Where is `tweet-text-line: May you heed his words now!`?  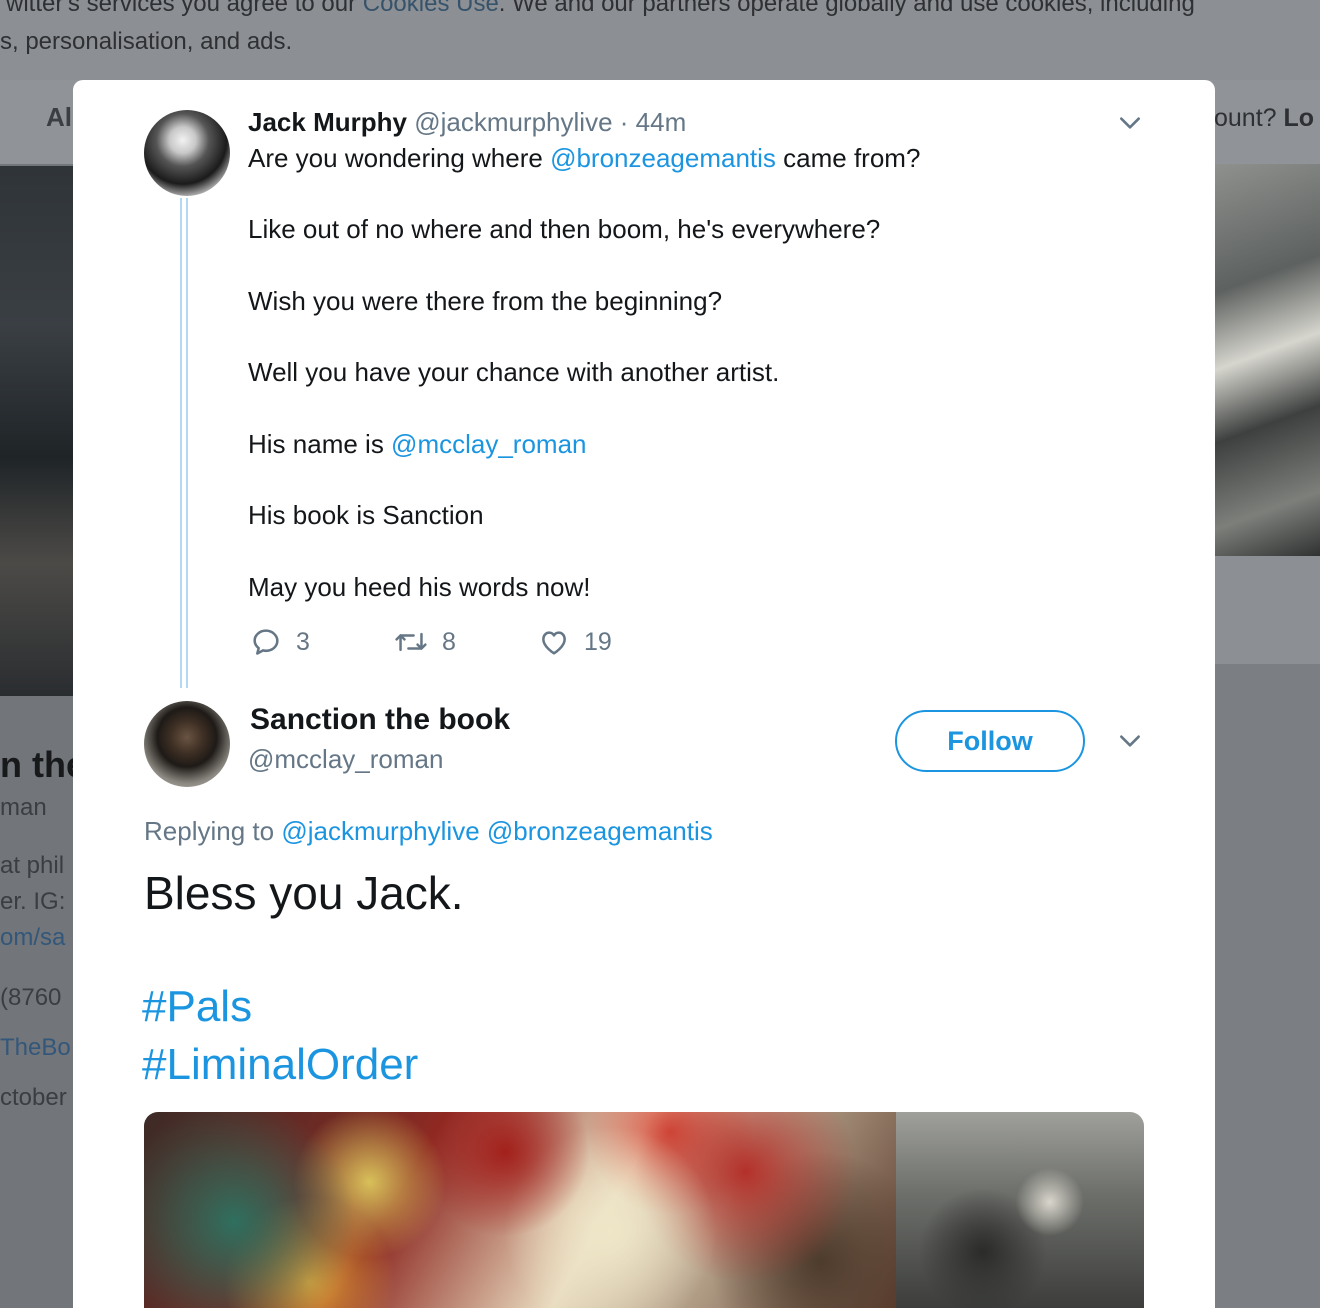
tweet-text-line: May you heed his words now! is located at coordinates (419, 587).